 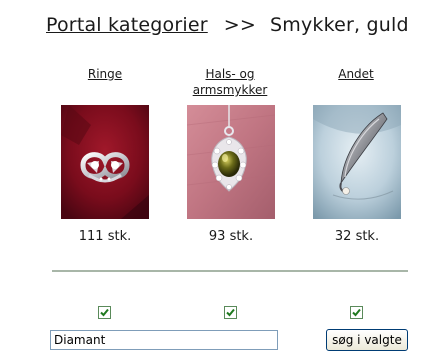 What do you see at coordinates (105, 236) in the screenshot?
I see `category-ringe-count: 111 stk.` at bounding box center [105, 236].